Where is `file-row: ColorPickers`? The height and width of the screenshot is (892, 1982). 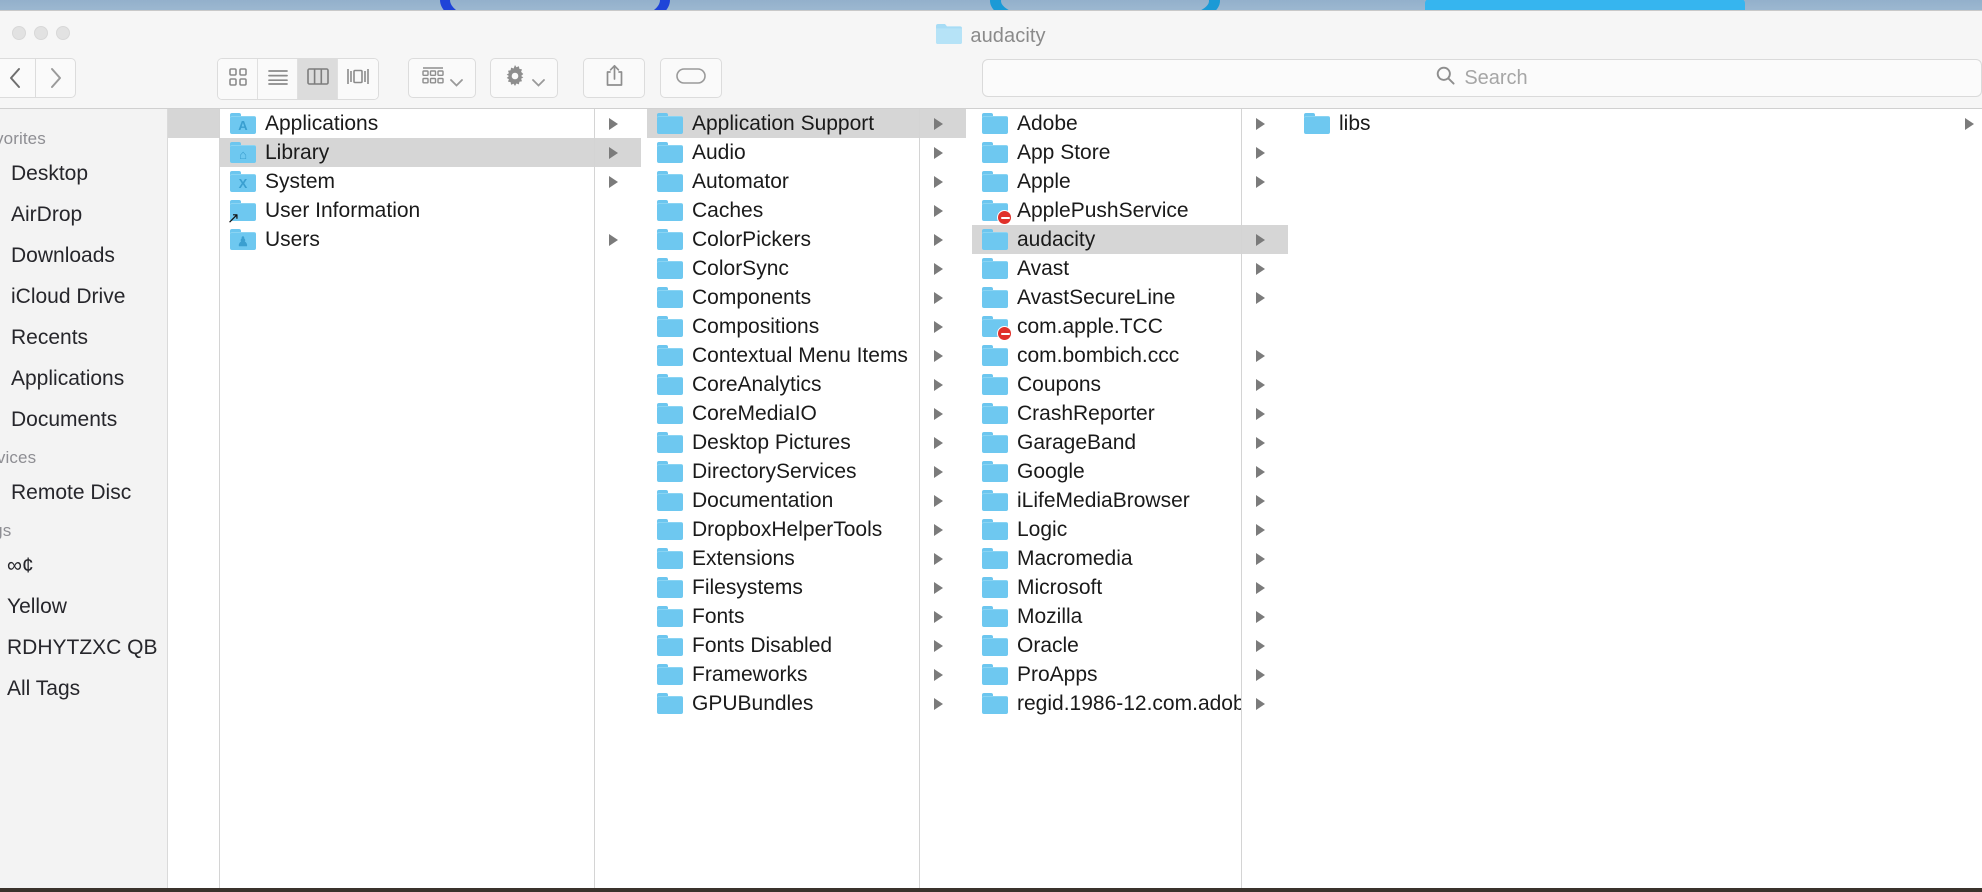
file-row: ColorPickers is located at coordinates (783, 239).